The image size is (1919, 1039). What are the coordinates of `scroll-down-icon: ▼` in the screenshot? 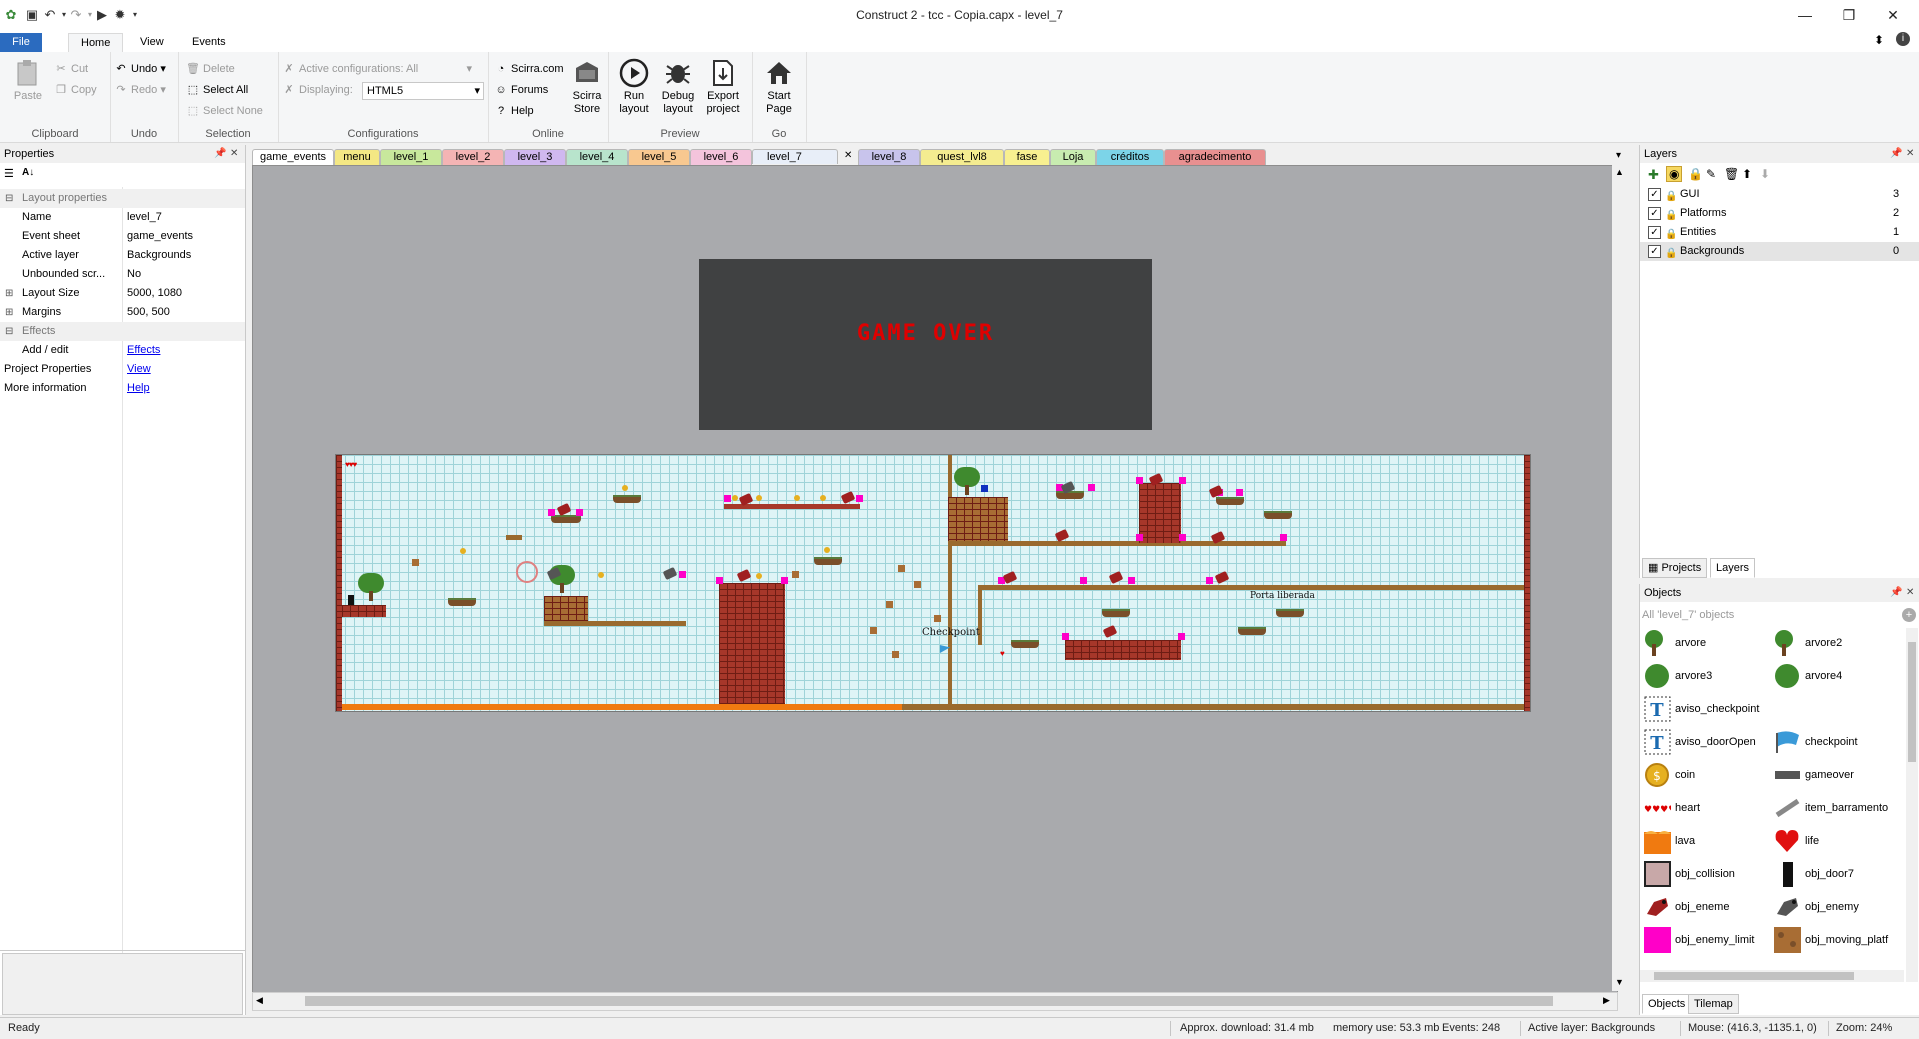 It's located at (1619, 982).